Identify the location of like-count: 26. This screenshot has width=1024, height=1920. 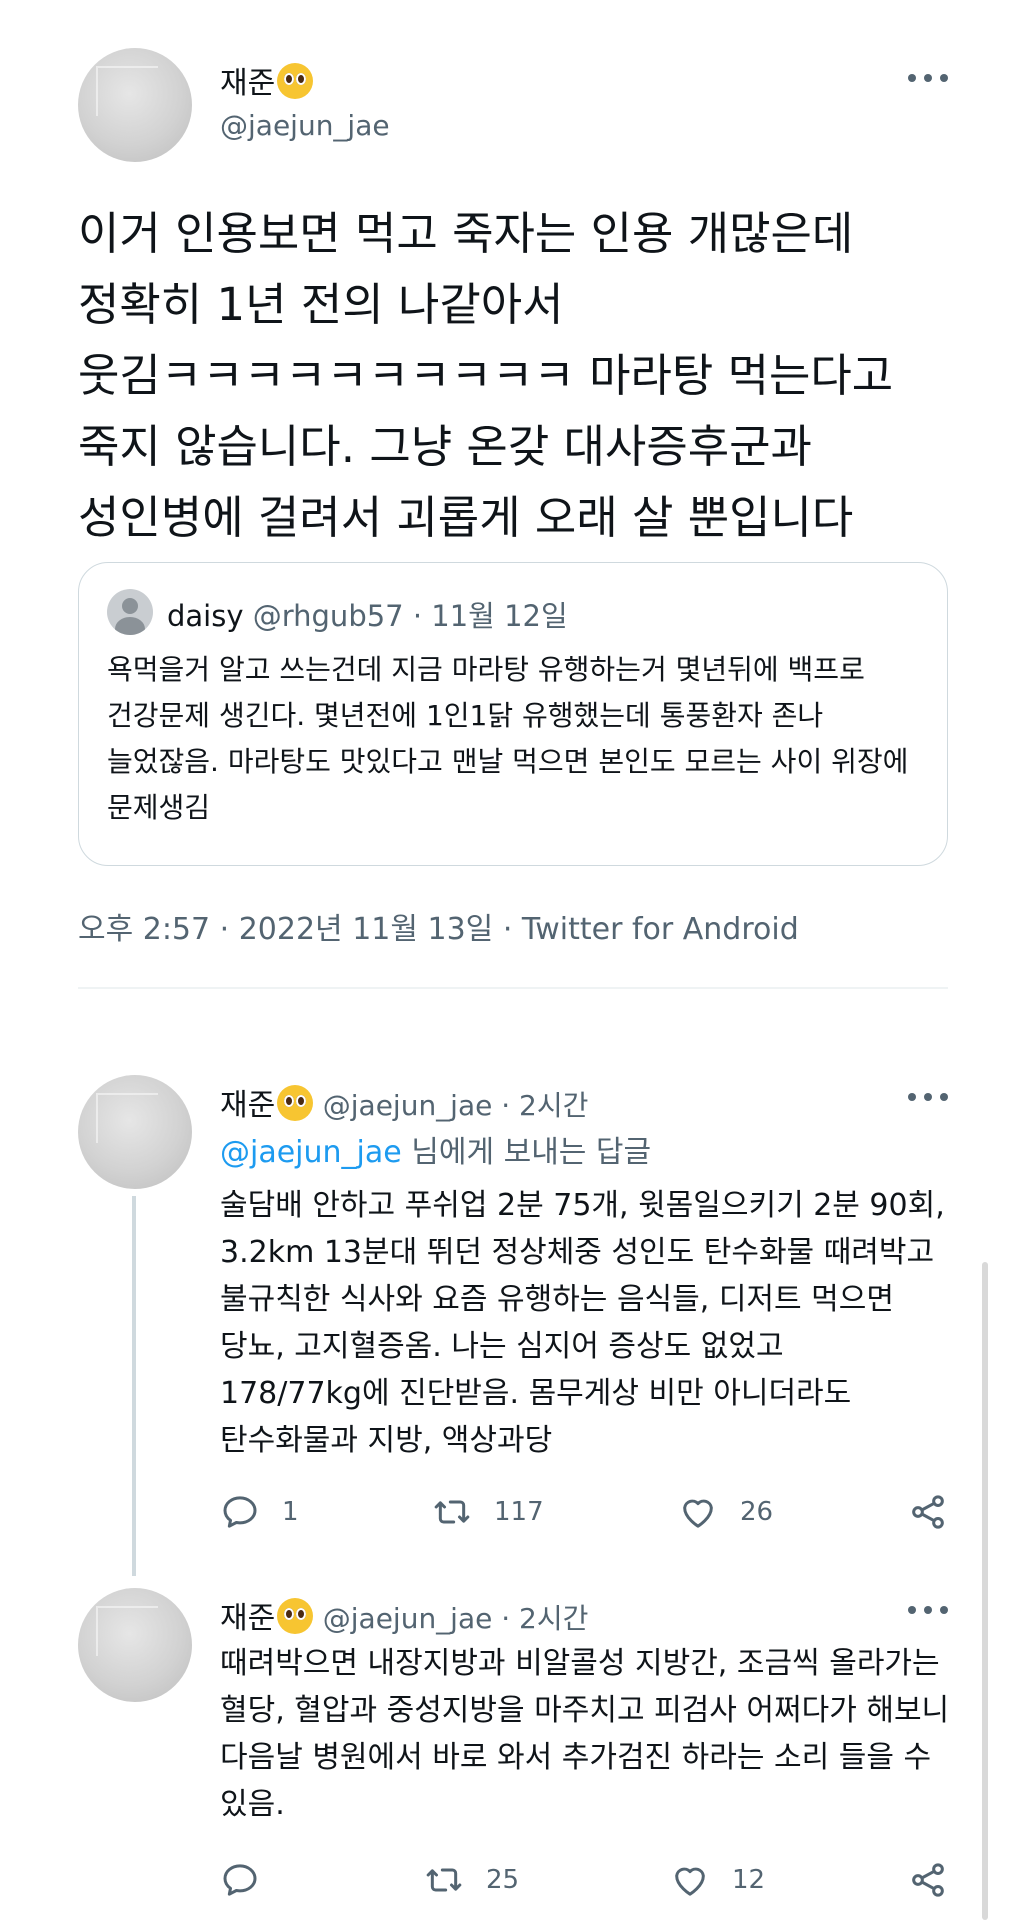
(757, 1512).